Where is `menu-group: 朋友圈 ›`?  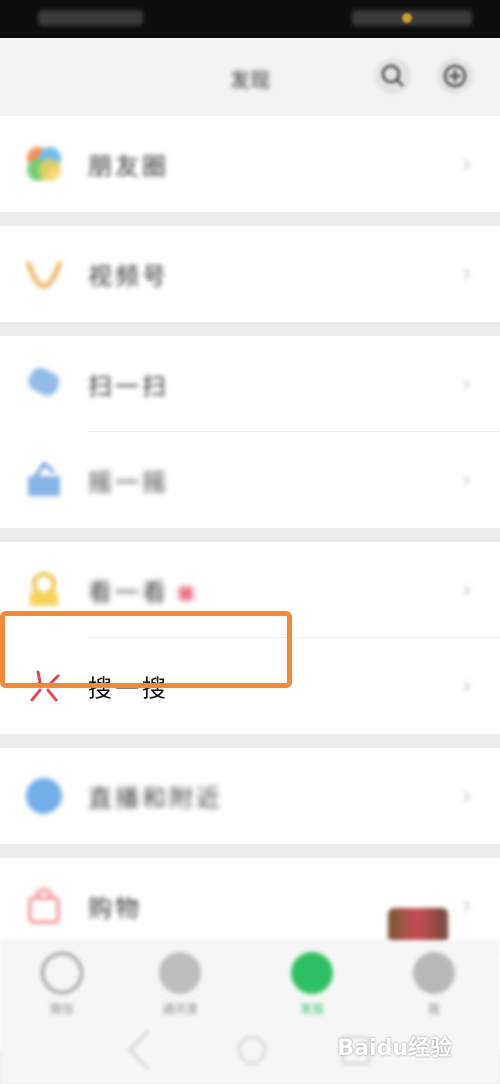
menu-group: 朋友圈 › is located at coordinates (250, 164).